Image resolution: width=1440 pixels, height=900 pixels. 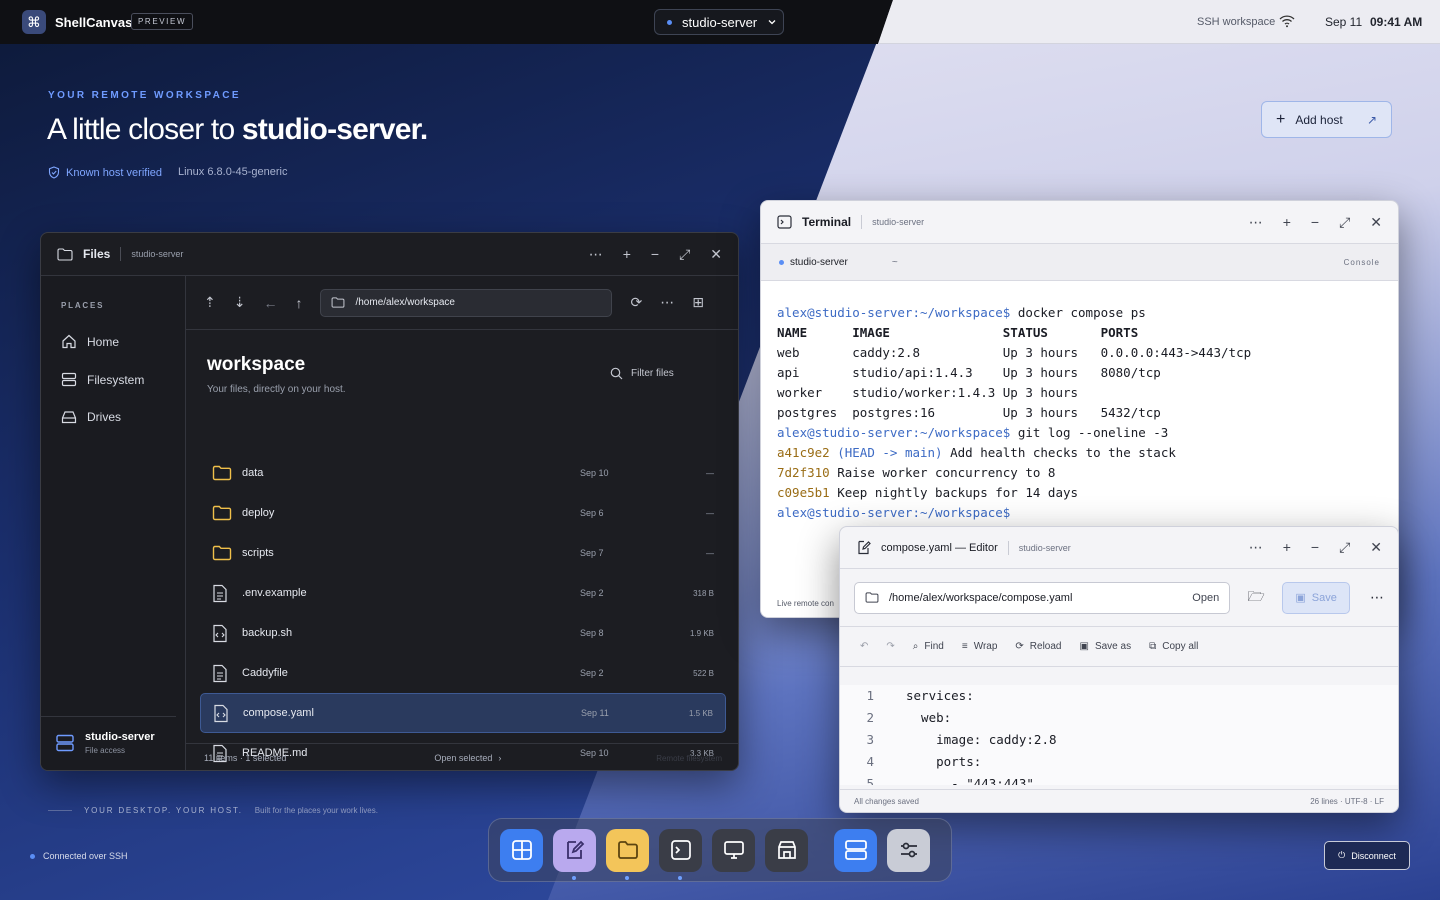 I want to click on file-row: compose.yaml Sep 11 1.5 KB, so click(x=463, y=713).